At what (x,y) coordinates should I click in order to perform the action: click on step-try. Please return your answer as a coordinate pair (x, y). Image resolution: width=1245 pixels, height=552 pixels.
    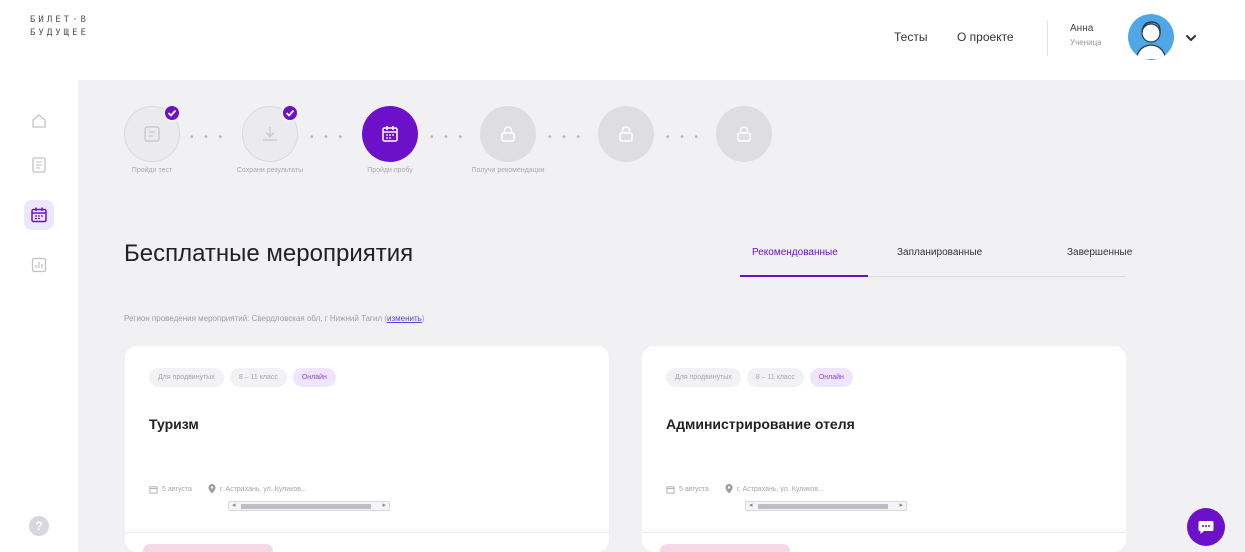
    Looking at the image, I should click on (390, 134).